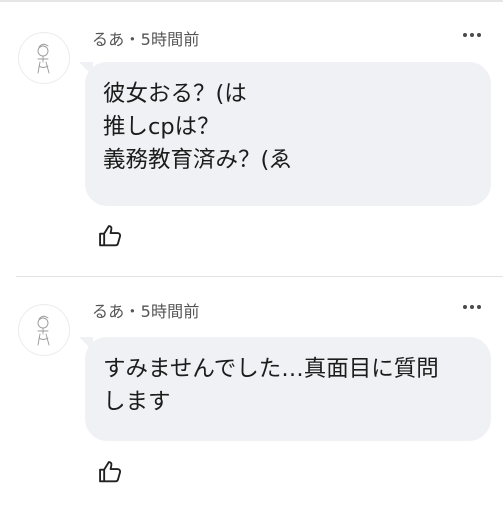  I want to click on top-divider, so click(251, 1).